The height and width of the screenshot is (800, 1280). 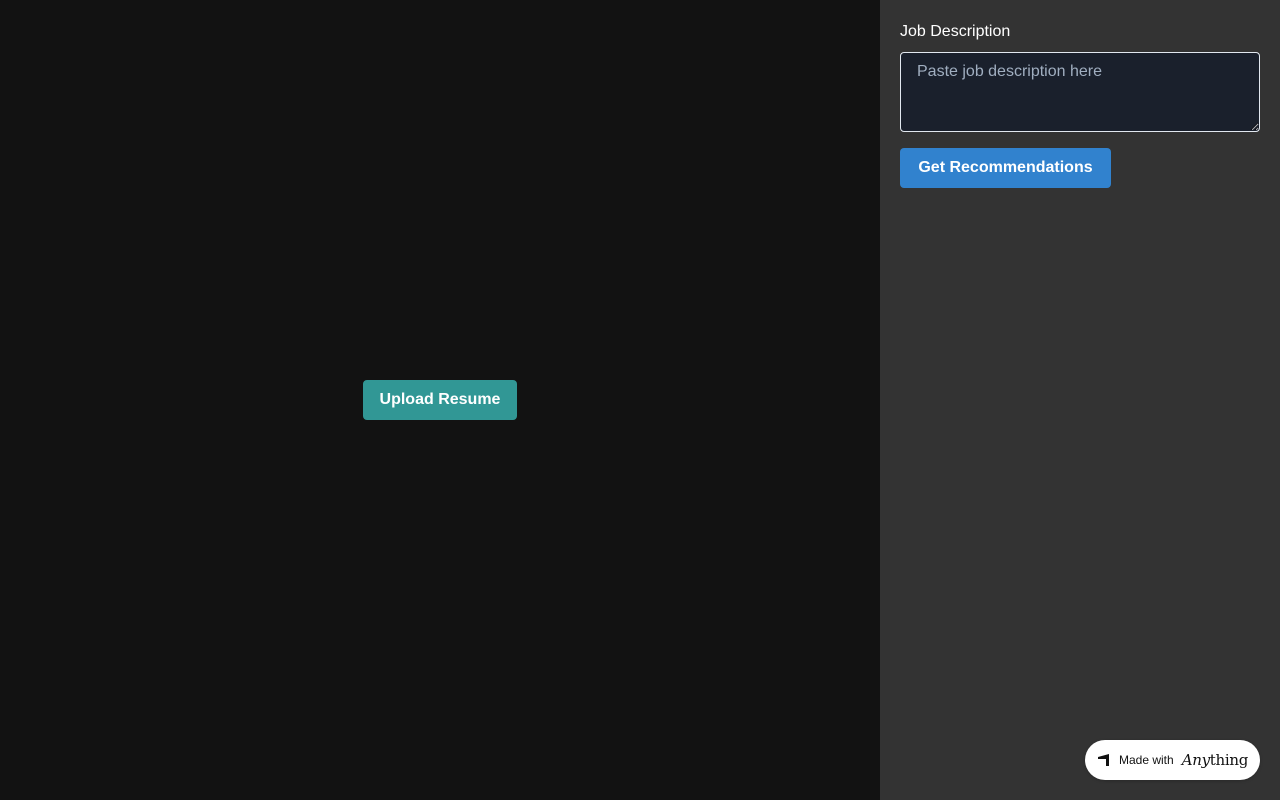 I want to click on job-description-label: Job Description, so click(x=955, y=31).